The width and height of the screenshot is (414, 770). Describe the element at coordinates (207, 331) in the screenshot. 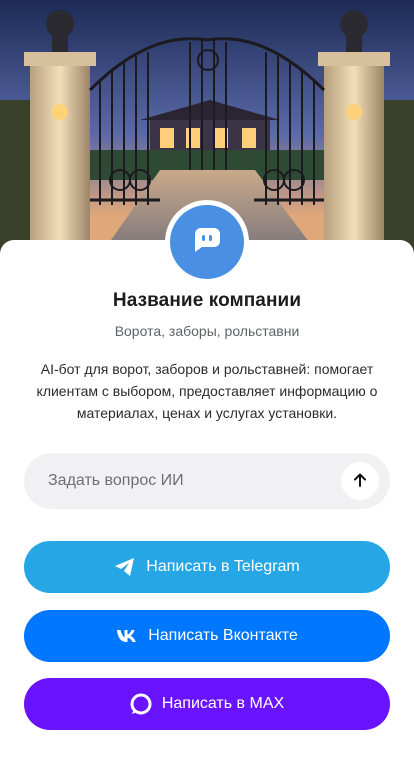

I see `company-subtitle: Ворота, заборы, рольставни` at that location.